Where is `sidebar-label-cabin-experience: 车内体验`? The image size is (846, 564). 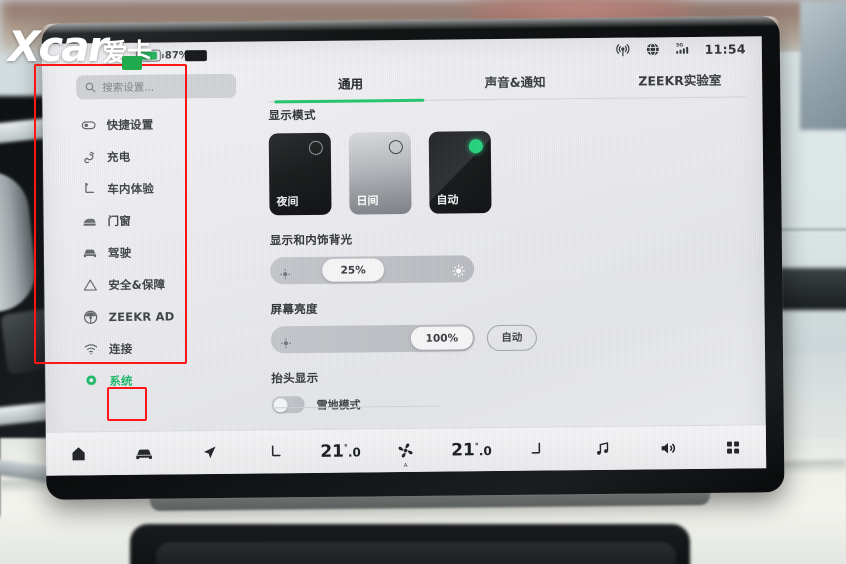 sidebar-label-cabin-experience: 车内体验 is located at coordinates (131, 189).